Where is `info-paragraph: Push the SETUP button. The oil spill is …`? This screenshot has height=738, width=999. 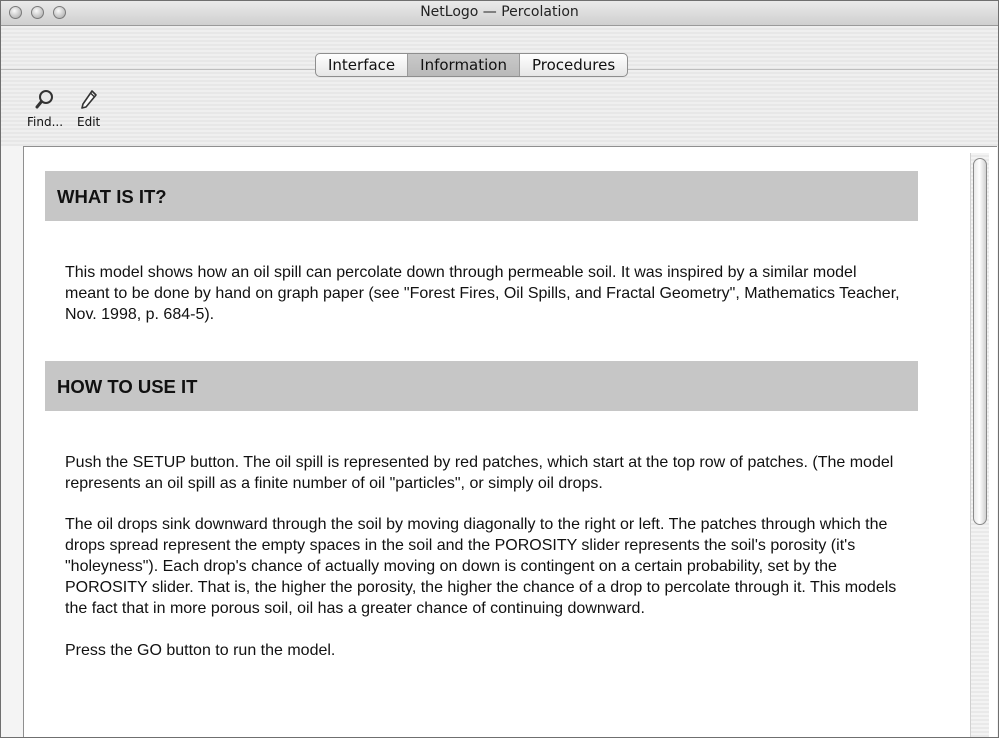 info-paragraph: Push the SETUP button. The oil spill is … is located at coordinates (479, 473).